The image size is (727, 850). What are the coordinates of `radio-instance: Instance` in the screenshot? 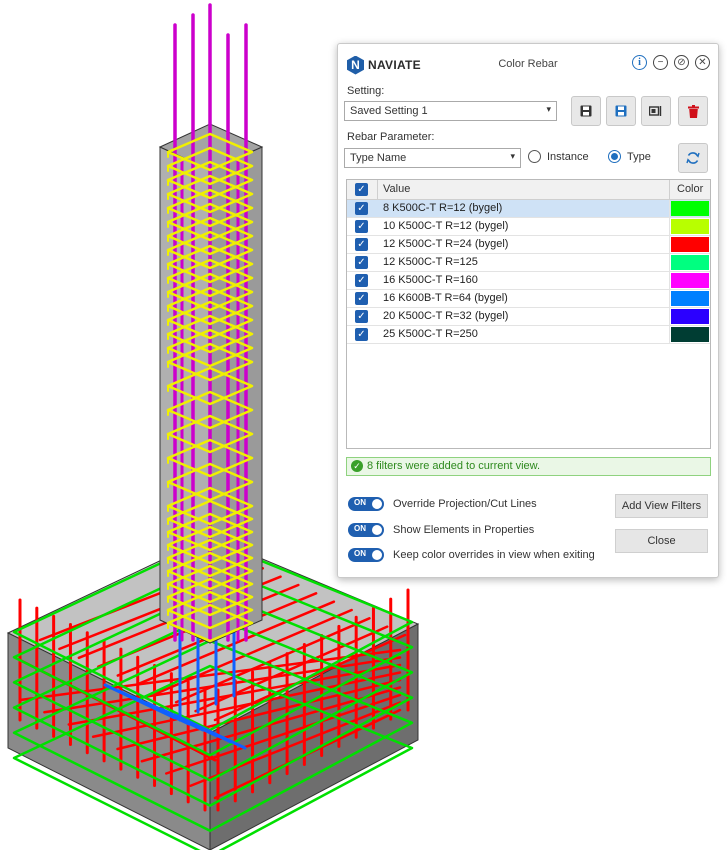 It's located at (558, 156).